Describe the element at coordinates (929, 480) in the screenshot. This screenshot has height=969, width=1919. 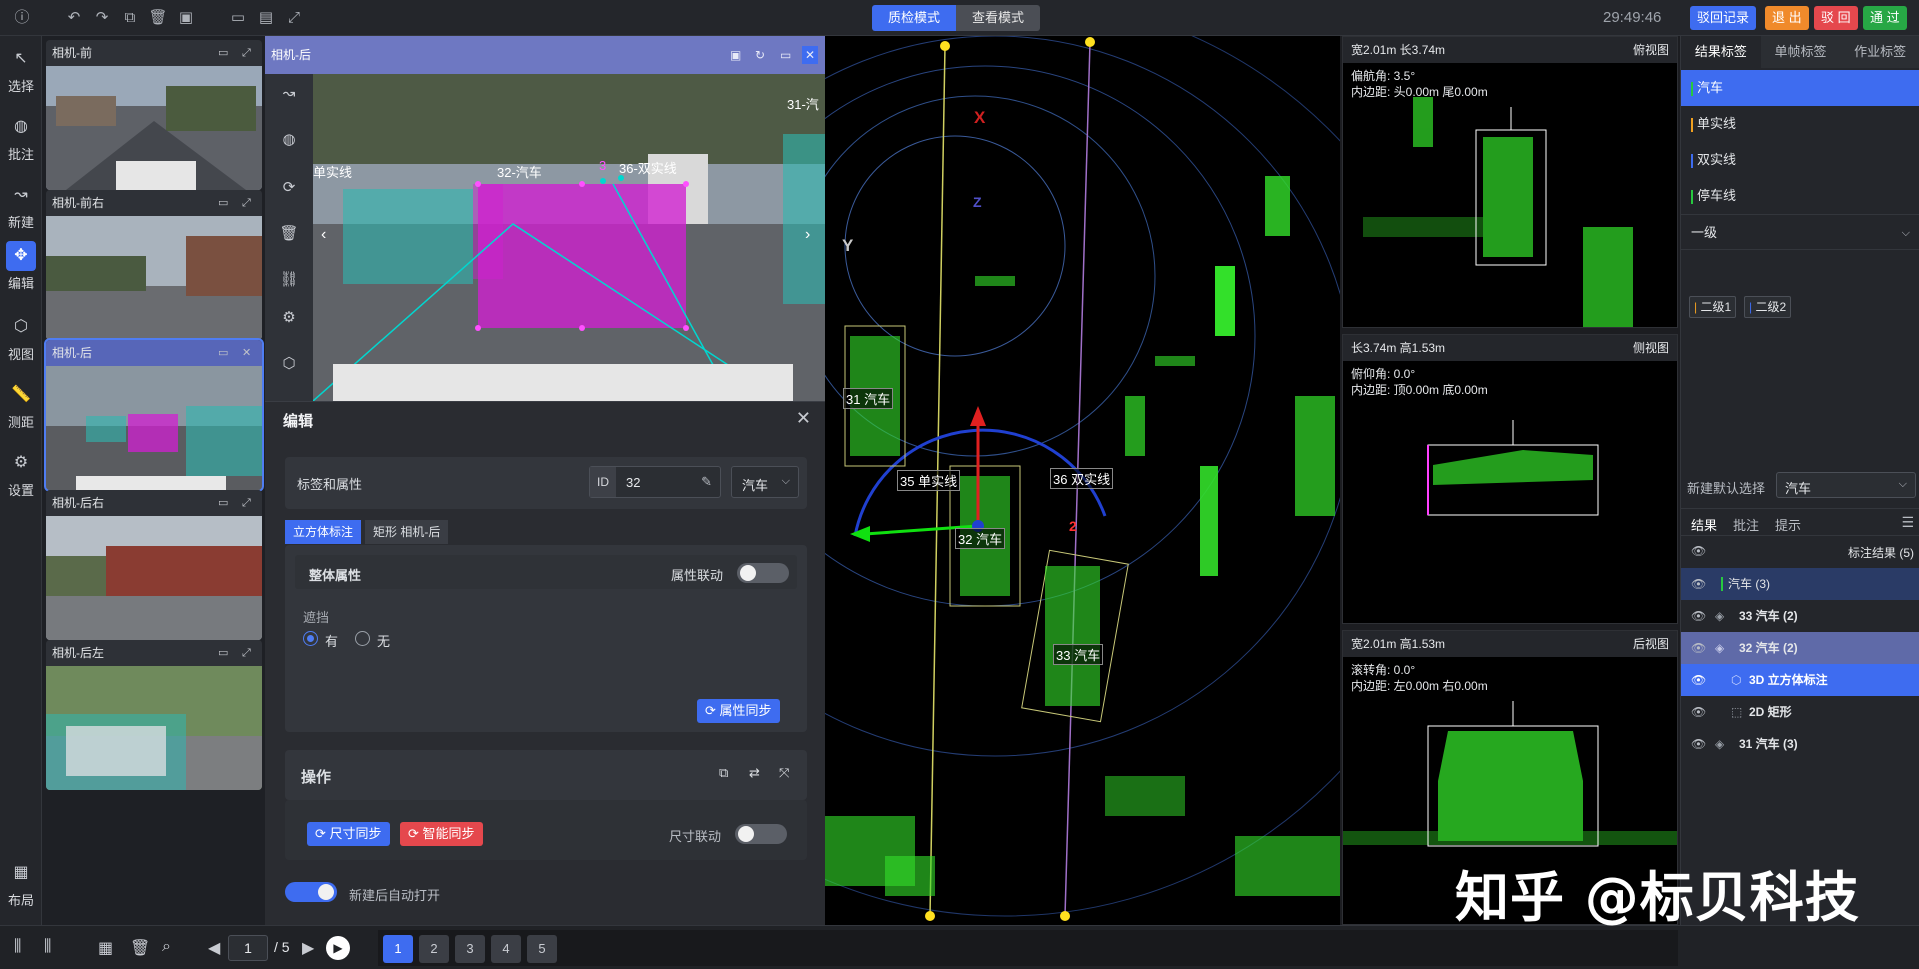
I see `line-label-35: 35 单实线` at that location.